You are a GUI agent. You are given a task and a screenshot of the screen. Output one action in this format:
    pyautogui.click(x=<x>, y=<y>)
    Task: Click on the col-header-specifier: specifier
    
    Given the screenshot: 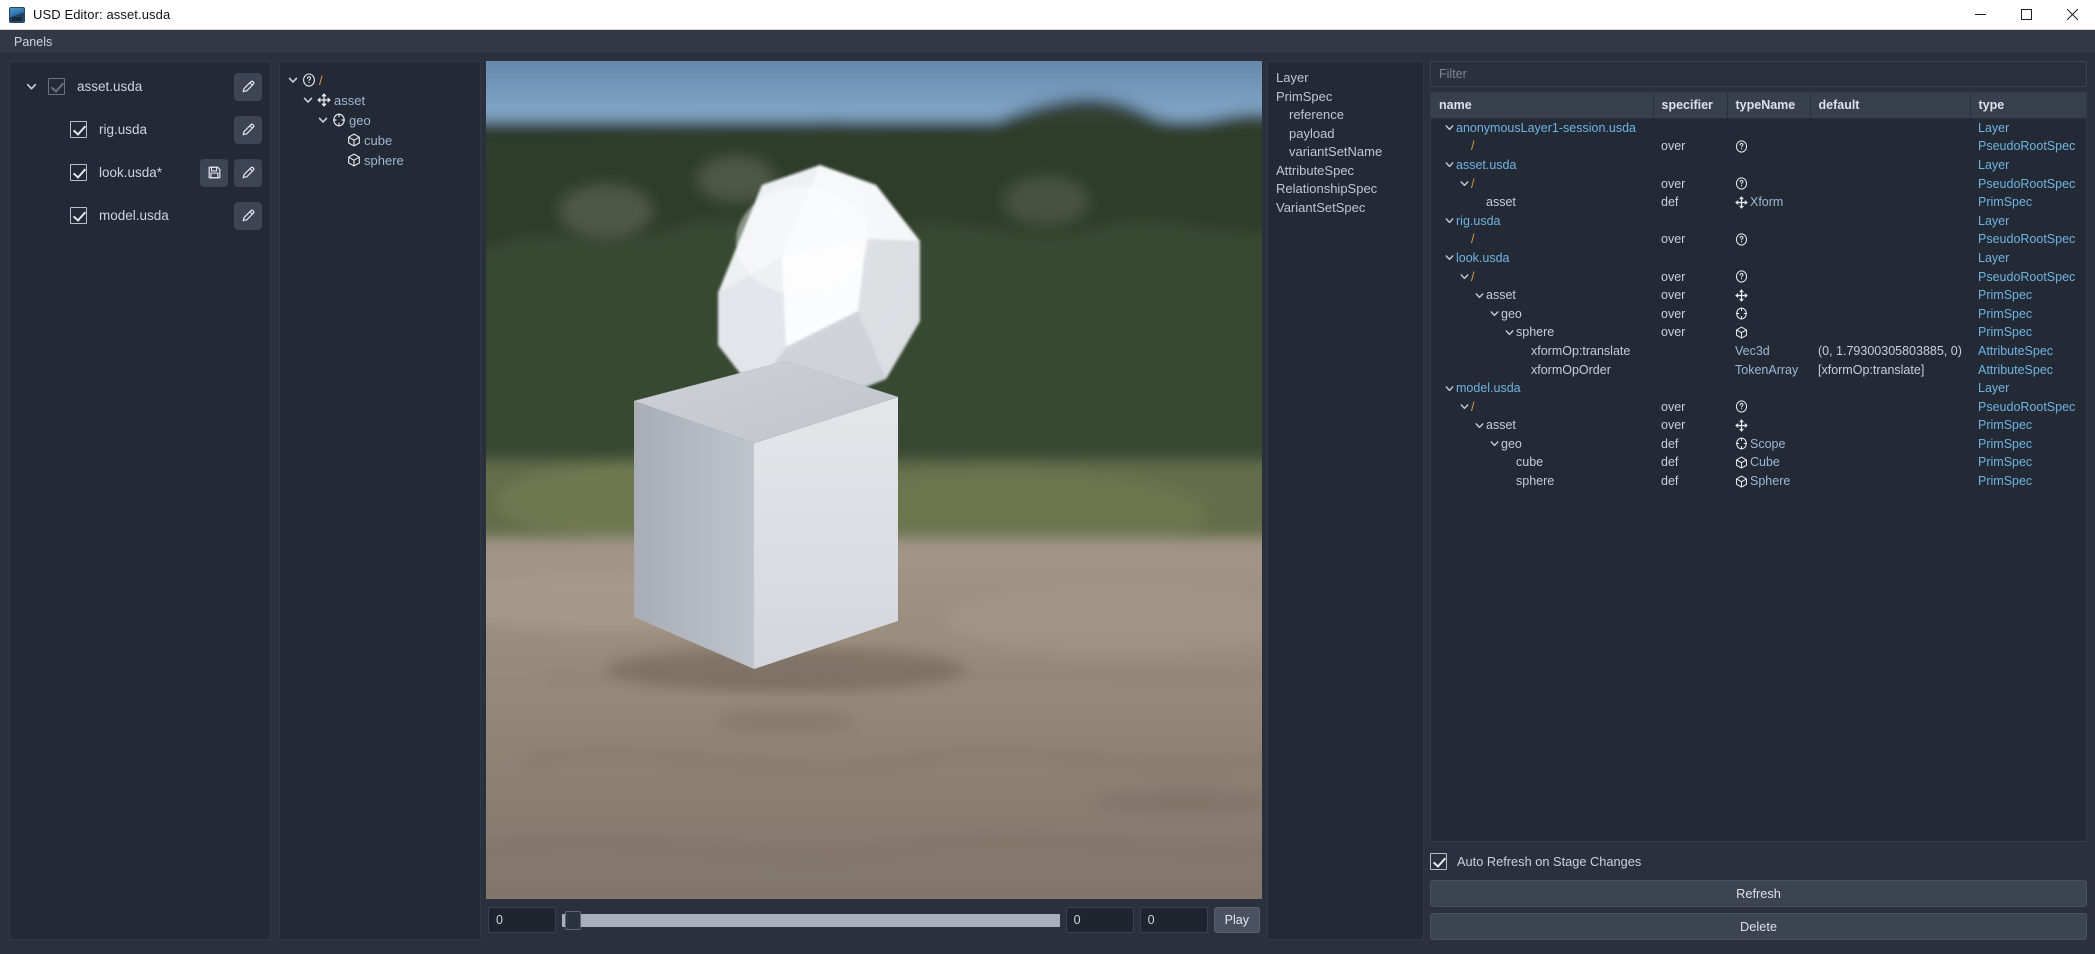 What is the action you would take?
    pyautogui.click(x=1690, y=106)
    